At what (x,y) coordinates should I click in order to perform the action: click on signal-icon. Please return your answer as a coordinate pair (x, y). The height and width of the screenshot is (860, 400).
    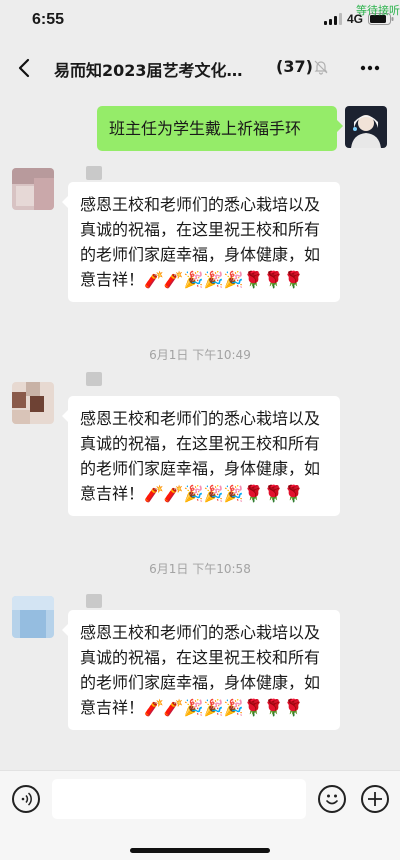
    Looking at the image, I should click on (332, 19).